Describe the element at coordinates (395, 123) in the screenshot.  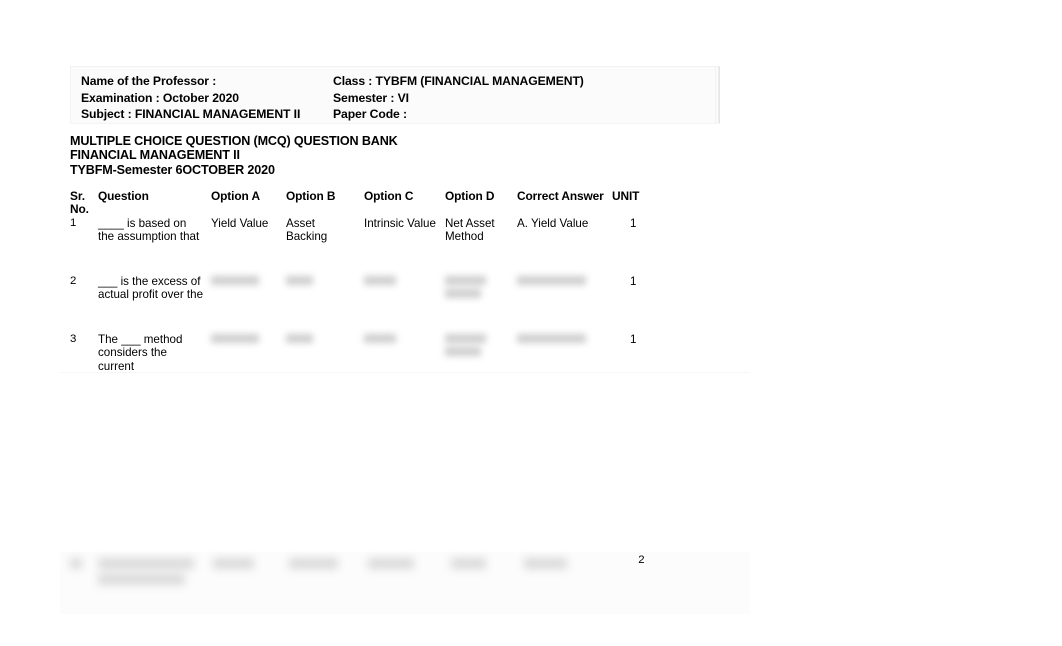
I see `meta-header-bottom-rule` at that location.